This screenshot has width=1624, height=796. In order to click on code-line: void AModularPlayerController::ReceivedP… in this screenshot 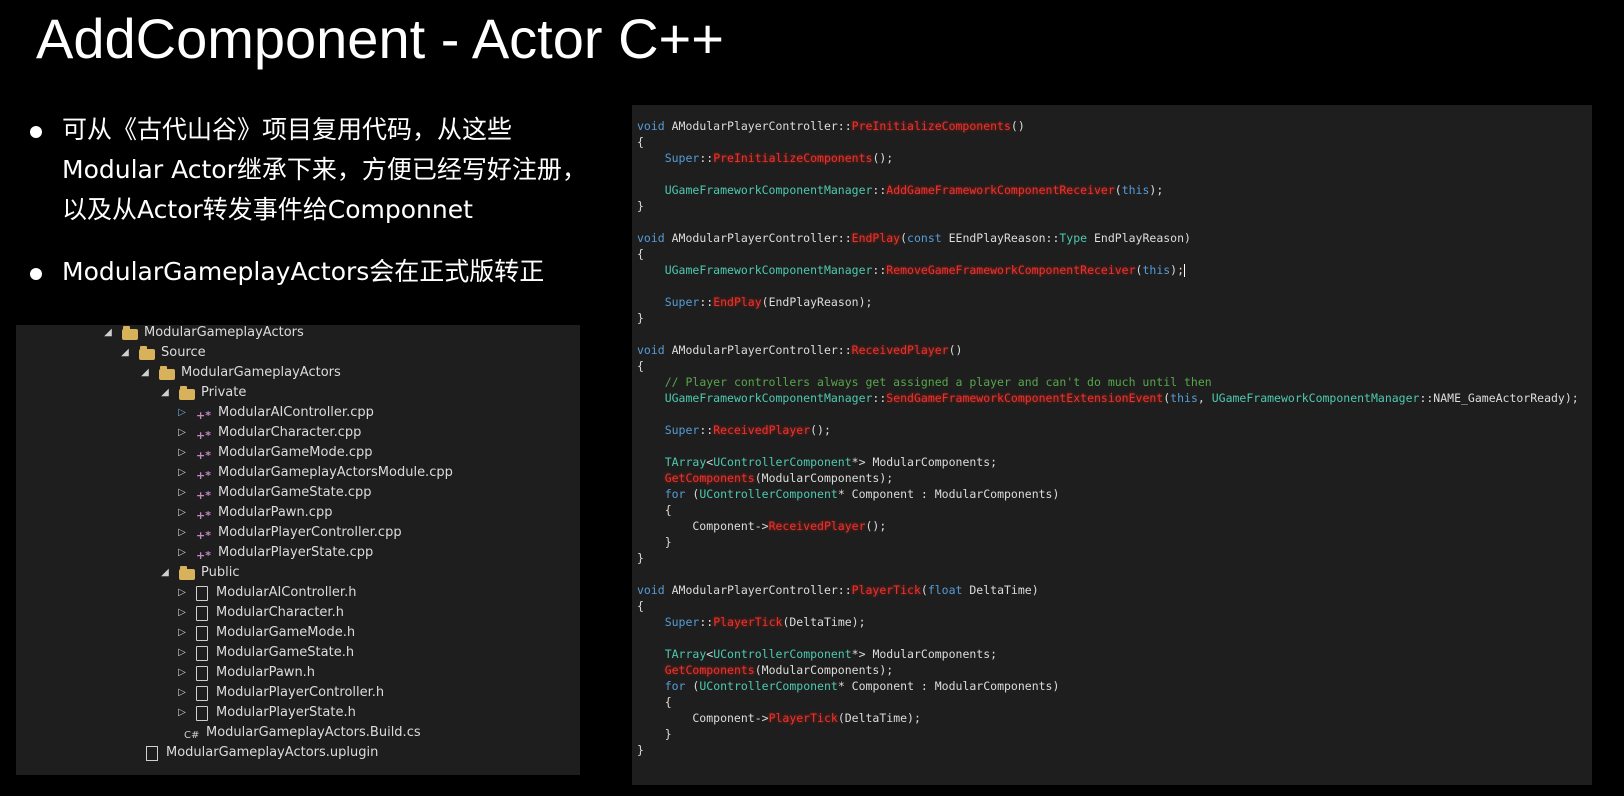, I will do `click(800, 350)`.